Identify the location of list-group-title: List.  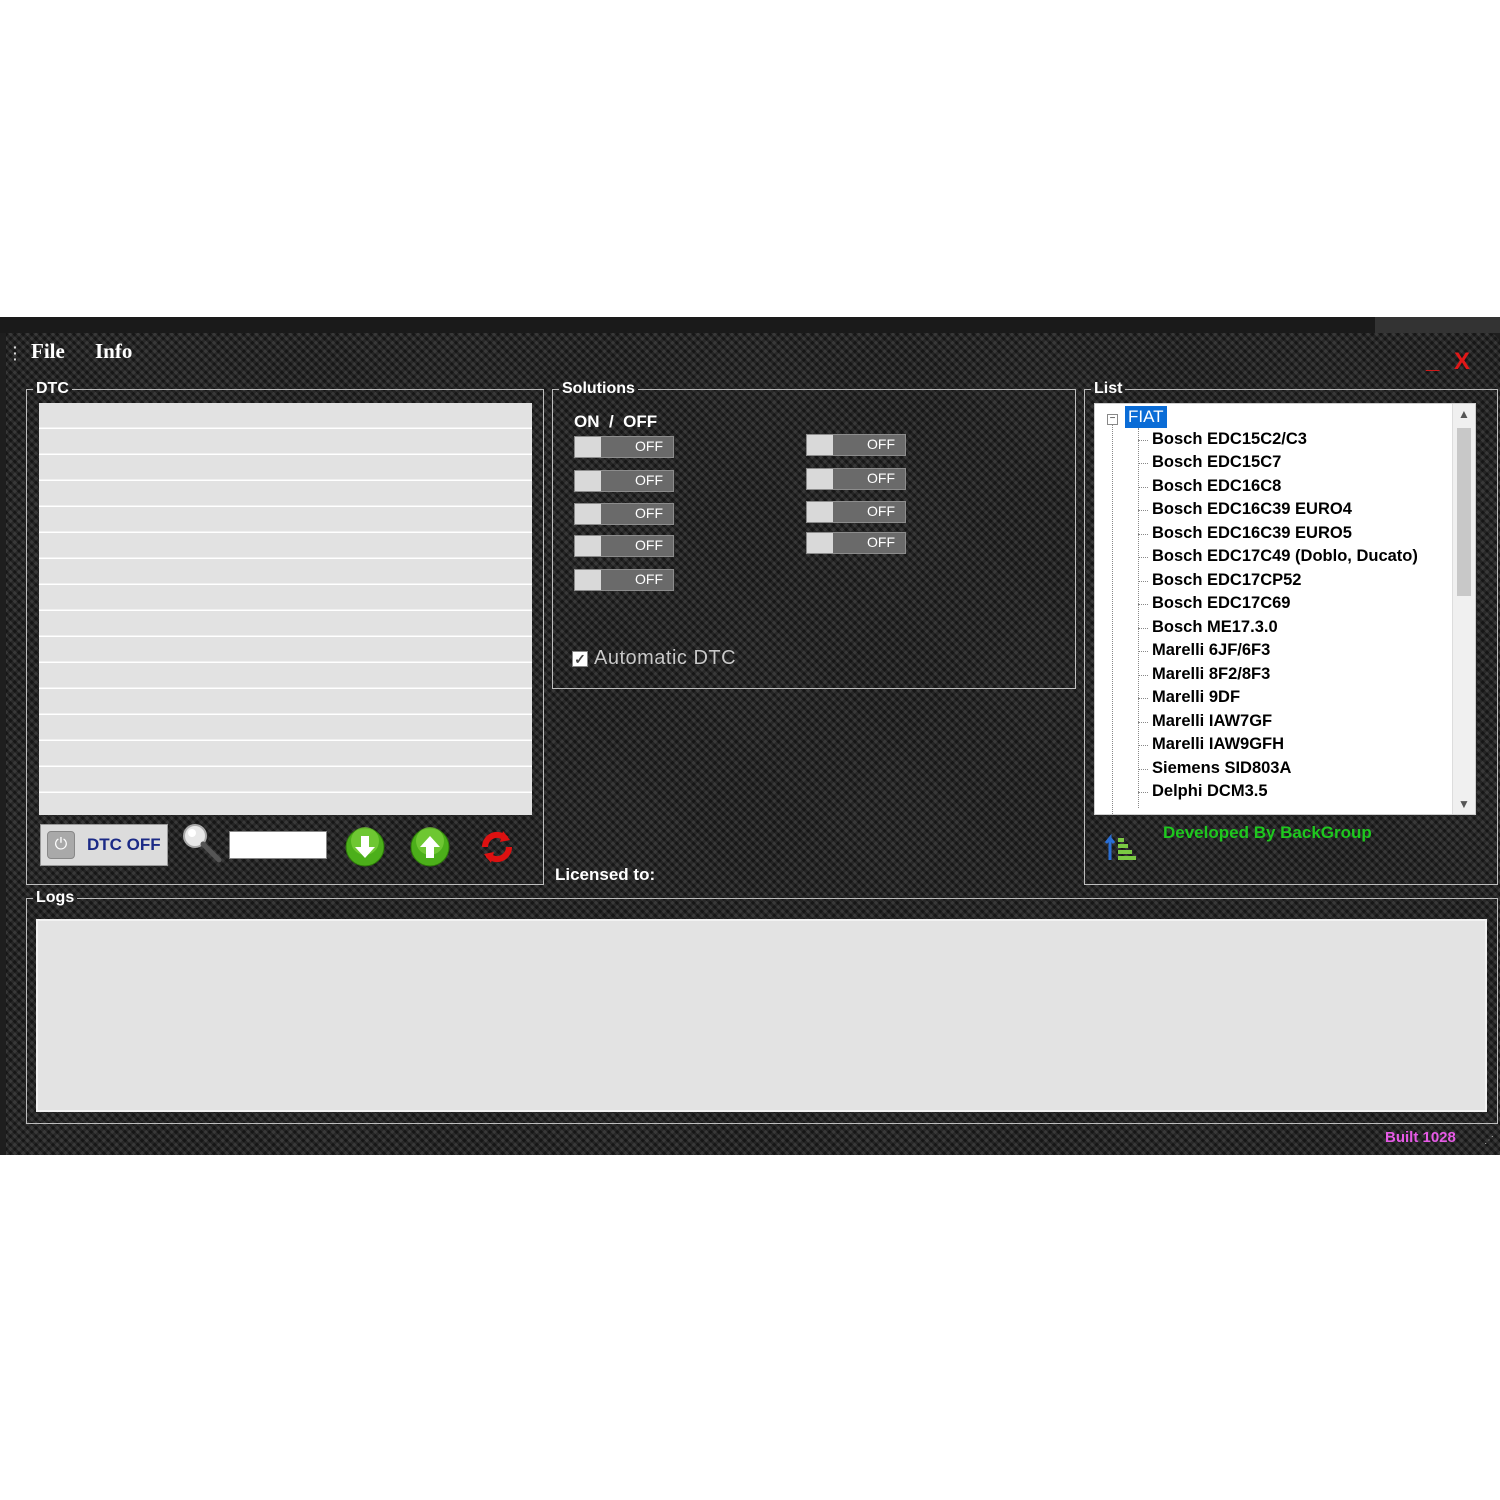
(1108, 388).